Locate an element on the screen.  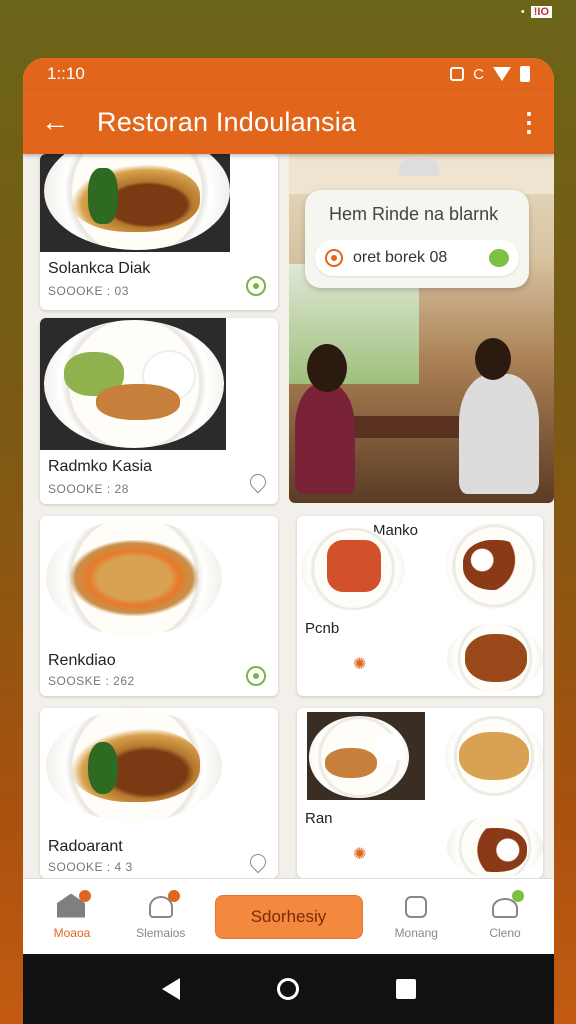
card-title: Radmko Kasia is located at coordinates (100, 466).